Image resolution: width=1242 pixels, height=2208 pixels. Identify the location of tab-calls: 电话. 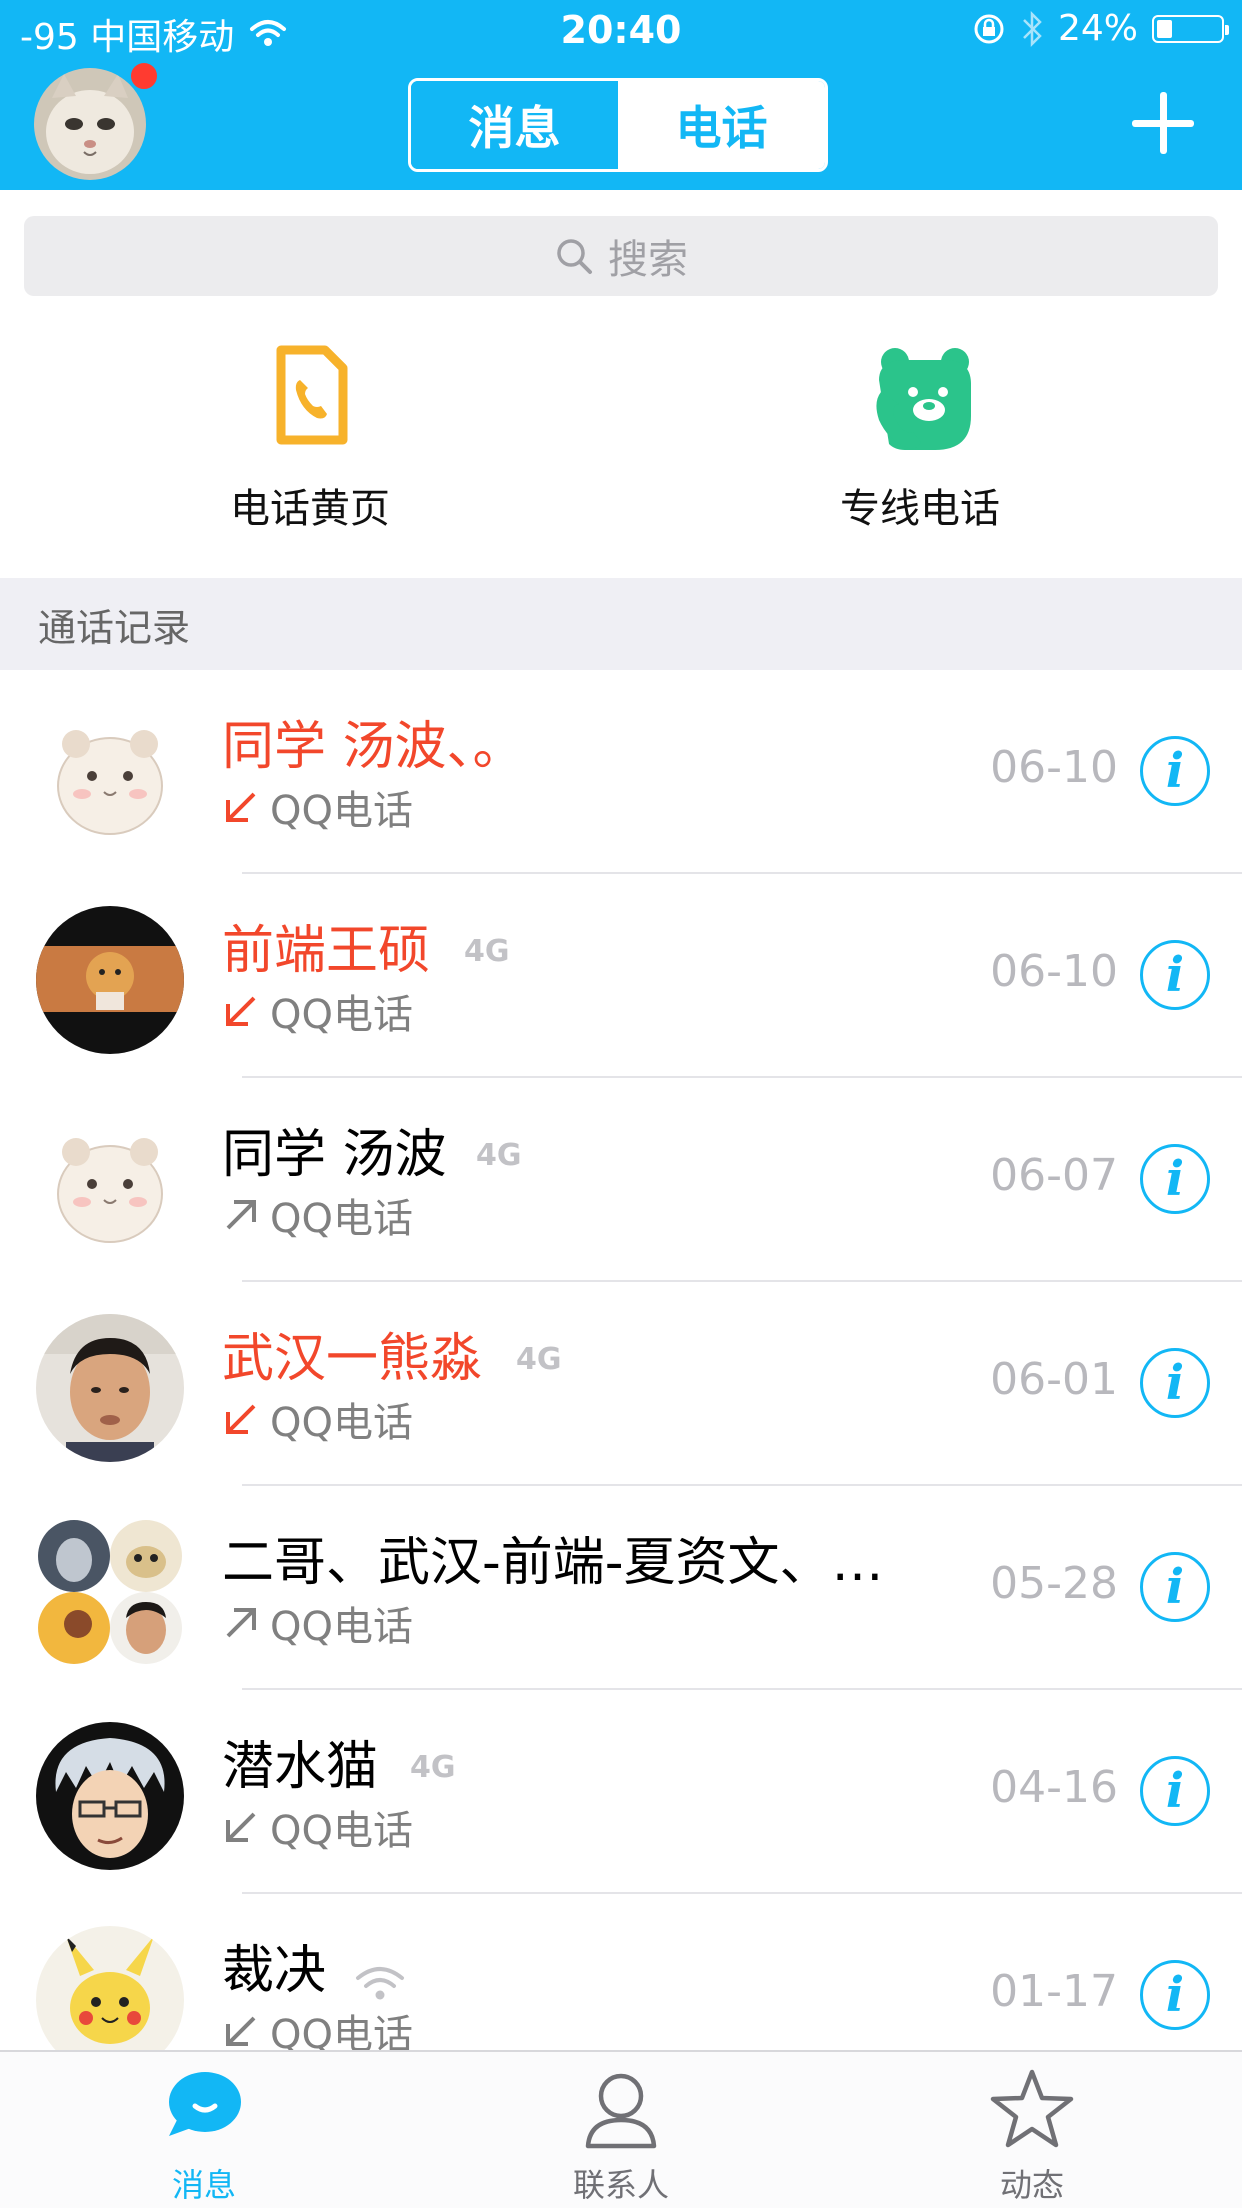
(721, 125).